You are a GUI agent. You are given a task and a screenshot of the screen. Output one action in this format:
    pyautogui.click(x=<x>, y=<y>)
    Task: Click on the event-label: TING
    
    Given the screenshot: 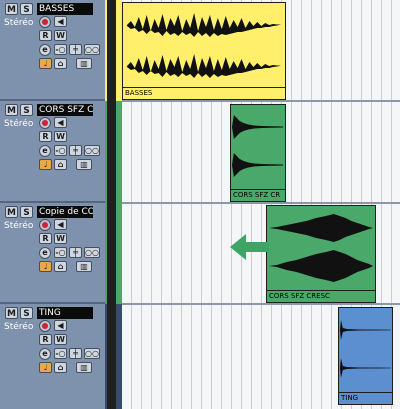 What is the action you would take?
    pyautogui.click(x=365, y=398)
    